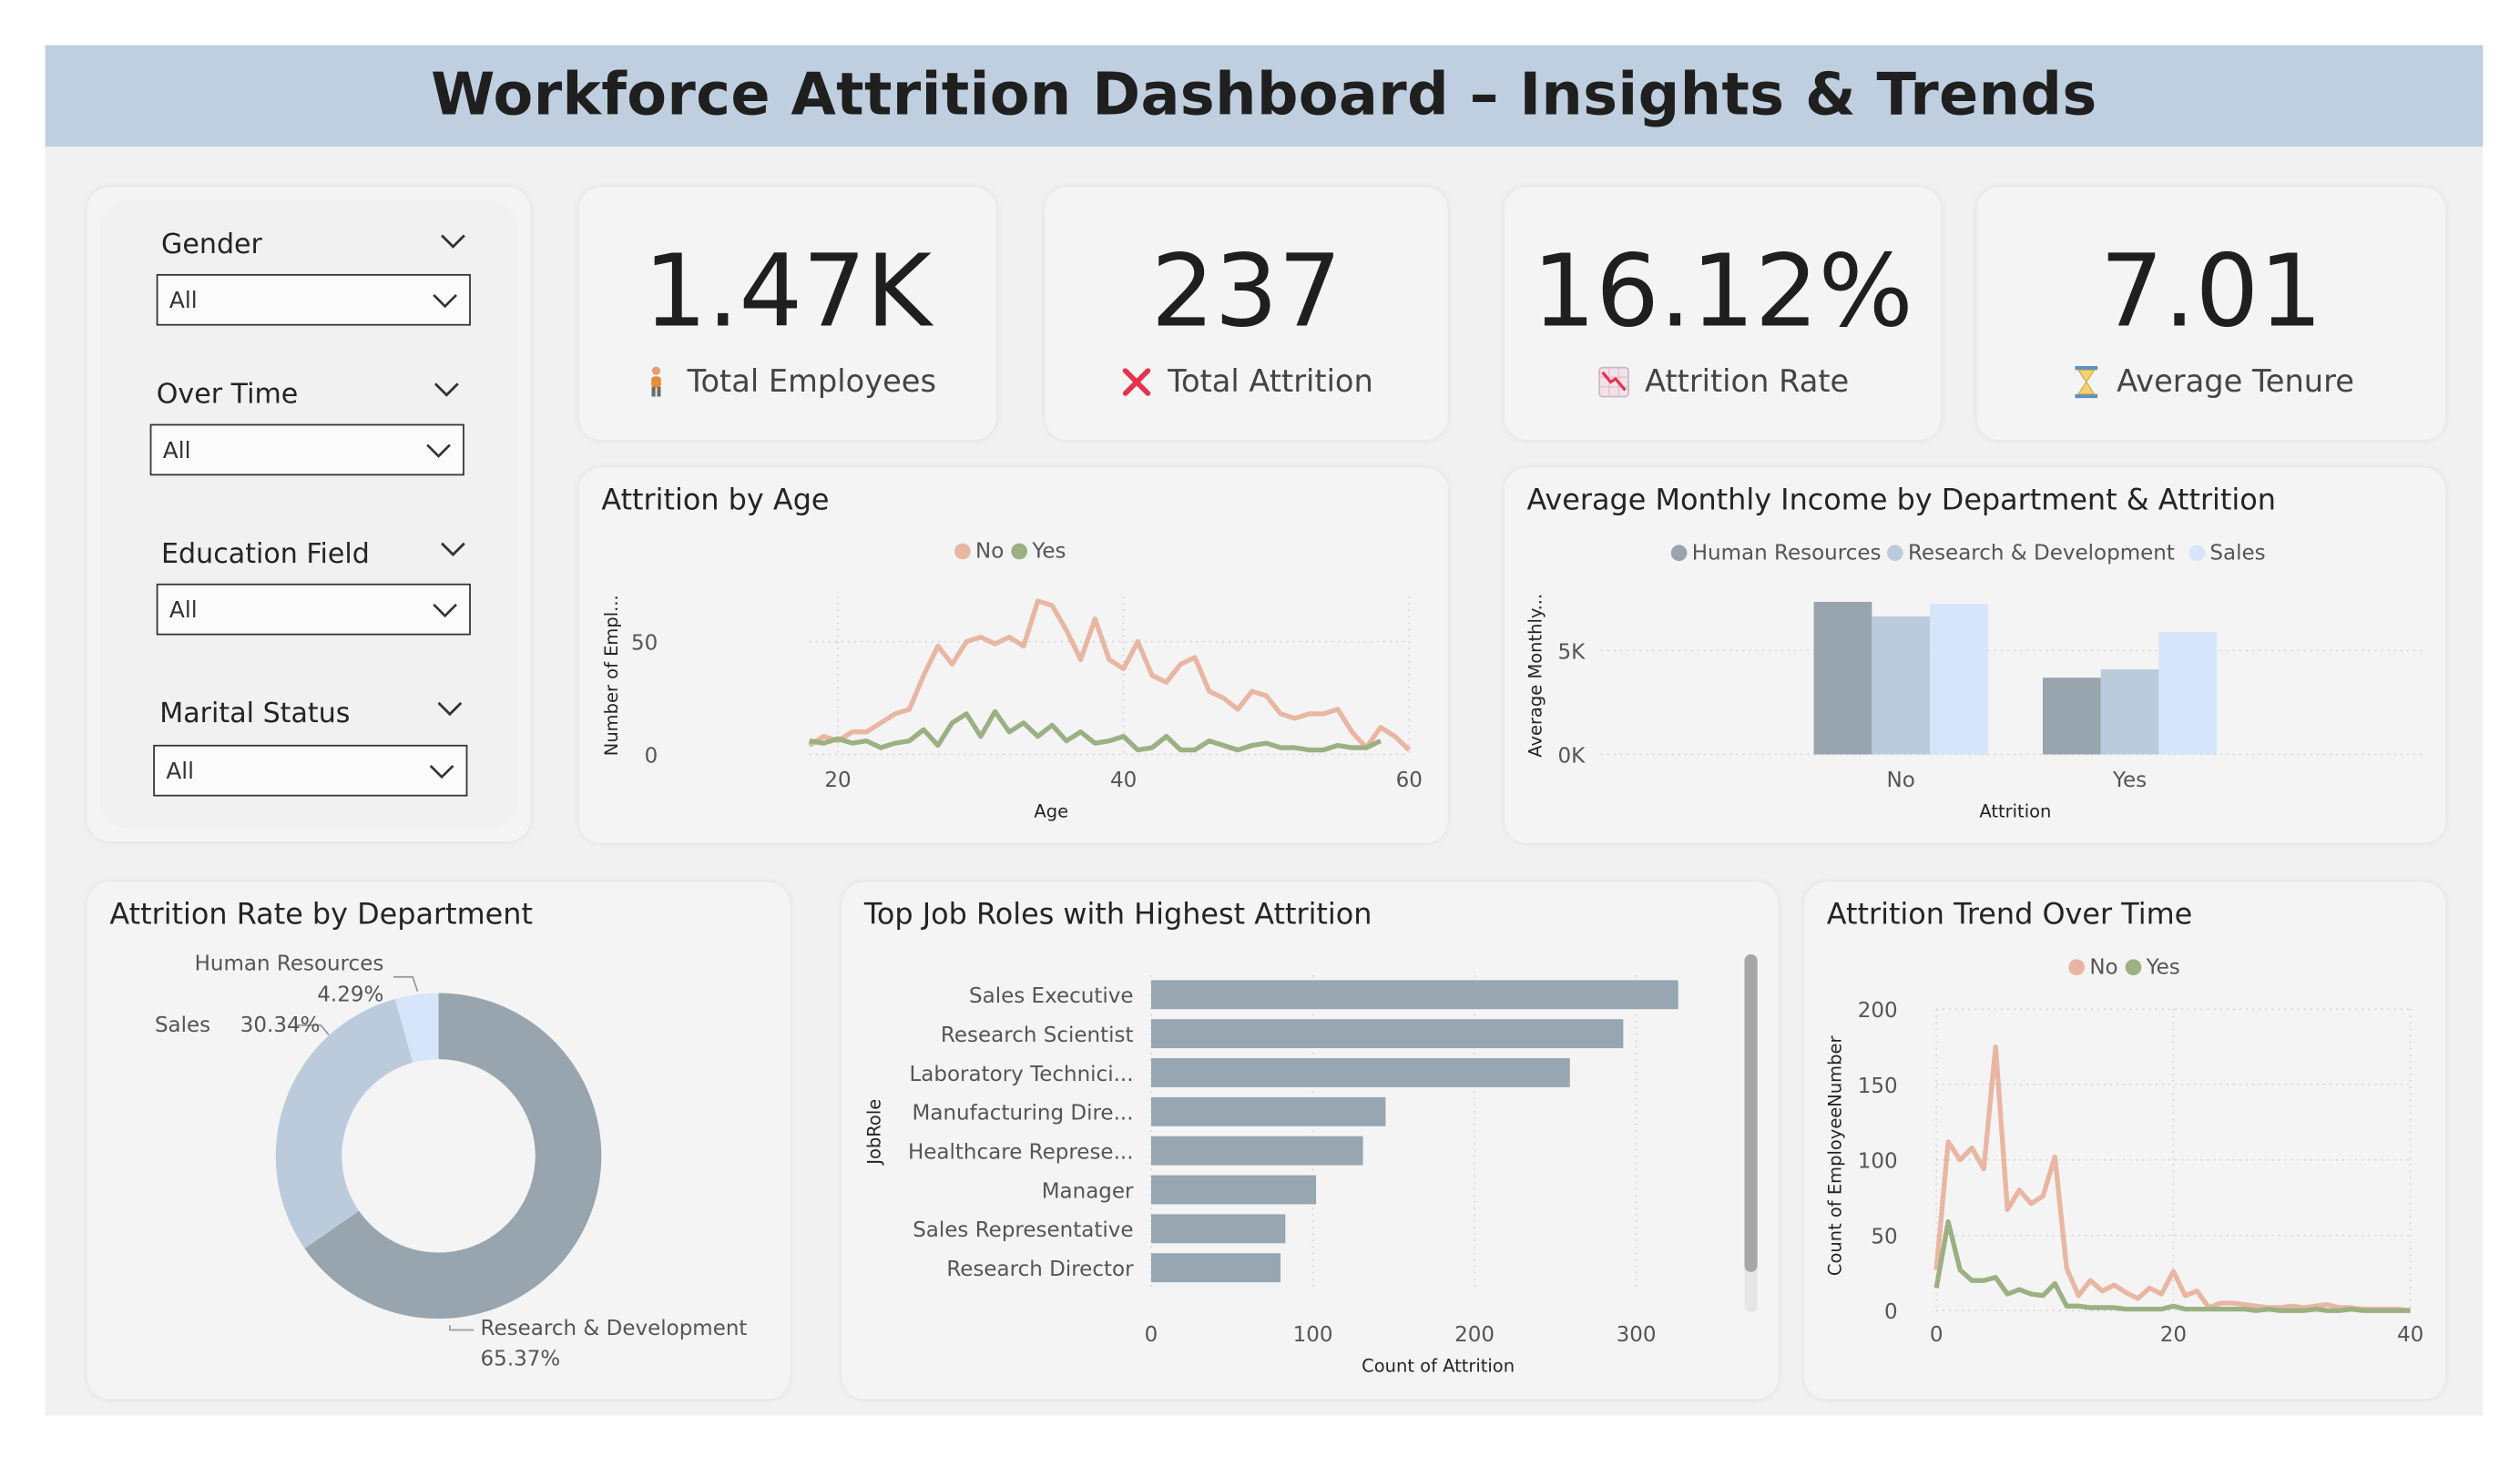 The width and height of the screenshot is (2520, 1457). Describe the element at coordinates (2237, 553) in the screenshot. I see `income-legend-label-2: Sales` at that location.